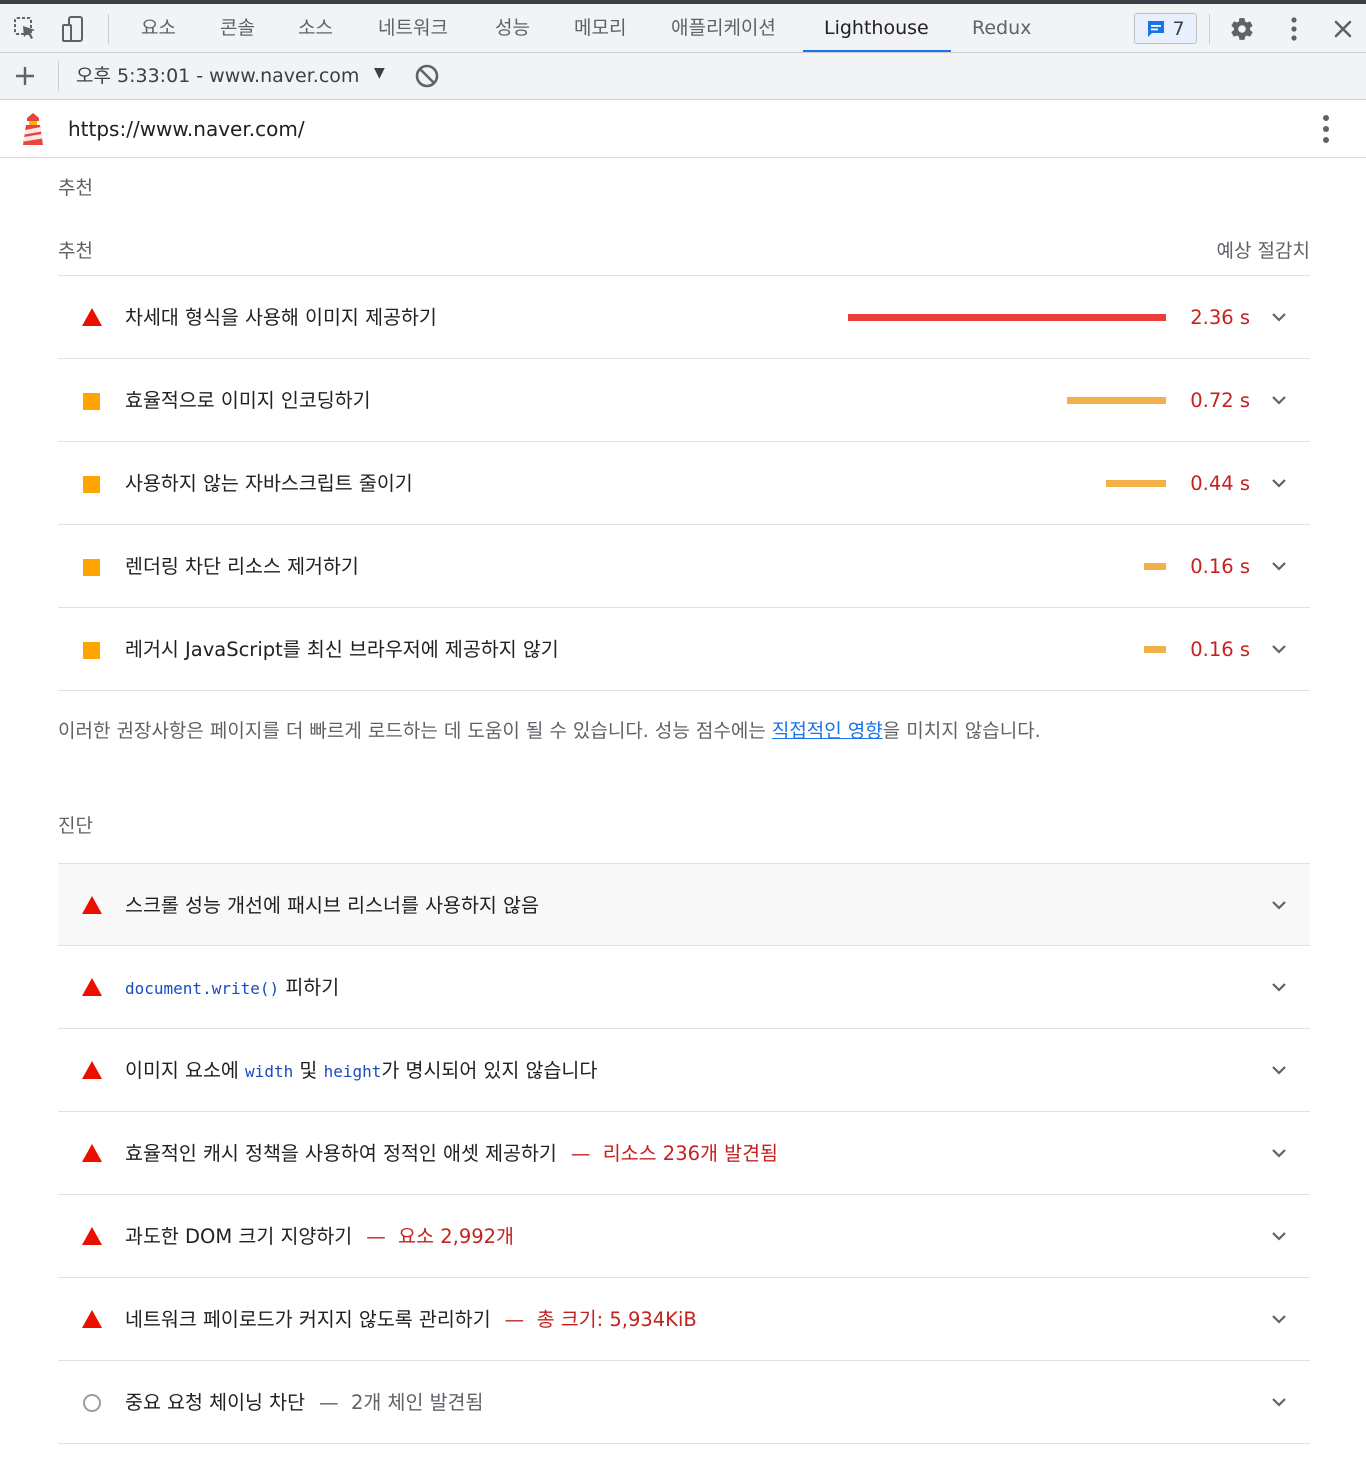 The width and height of the screenshot is (1366, 1464). I want to click on diagnostic-title-text: 스크롤 성능 개선에 패시브 리스너를 사용하지 않음, so click(332, 905).